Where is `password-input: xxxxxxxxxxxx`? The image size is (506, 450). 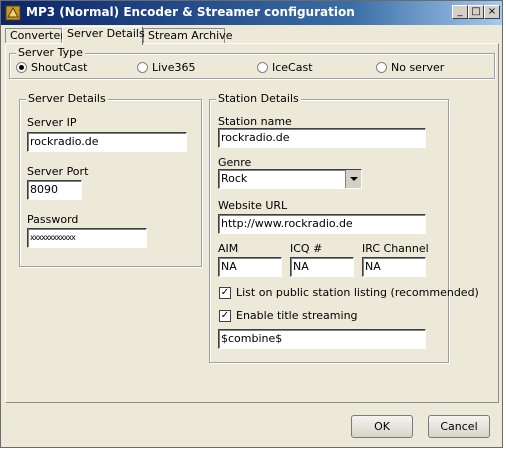 password-input: xxxxxxxxxxxx is located at coordinates (87, 238).